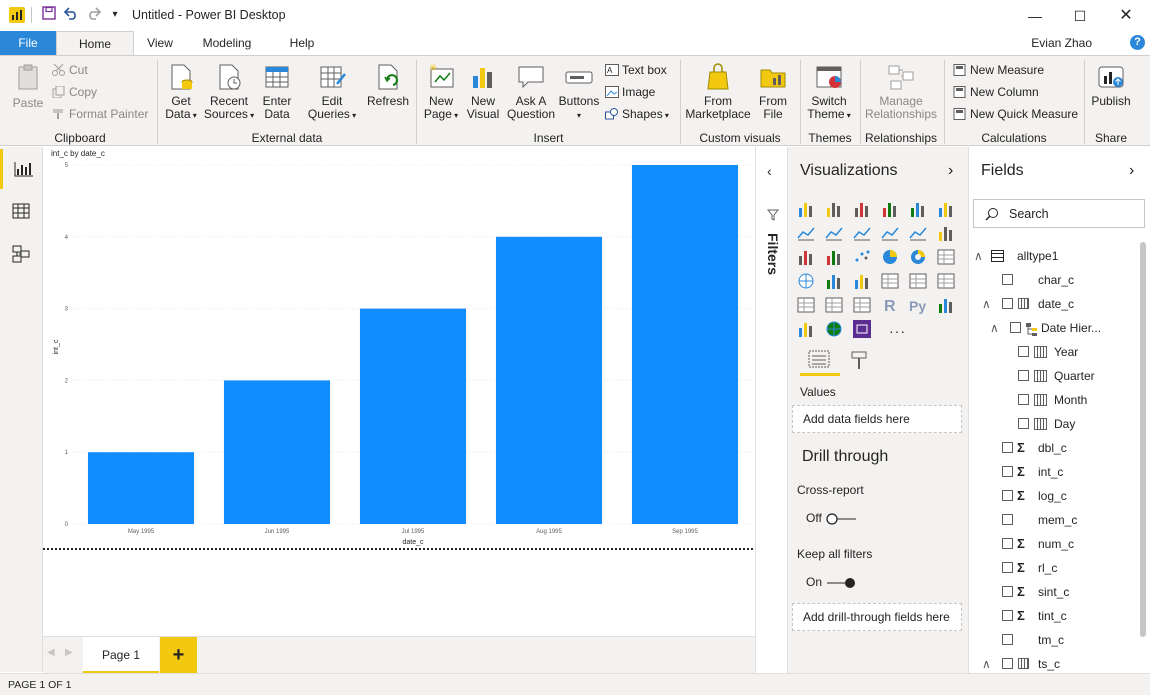  Describe the element at coordinates (840, 583) in the screenshot. I see `keep-all-filters-toggle` at that location.